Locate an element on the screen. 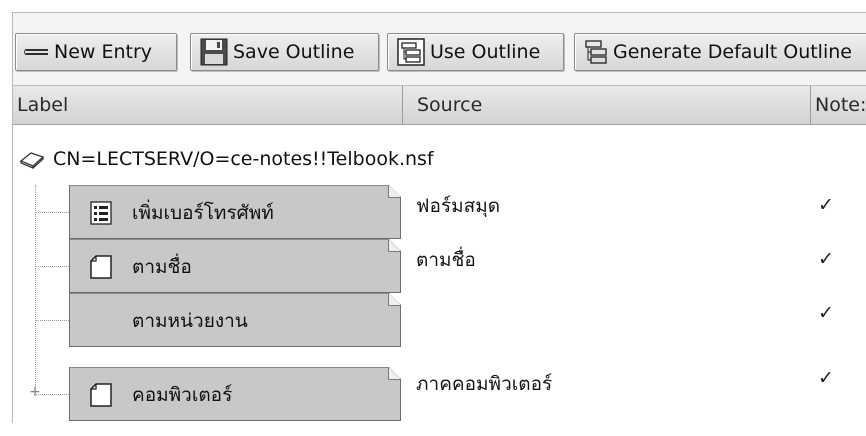  outline-entry-label: เพิ่มเบอร์โทรศัพท์ is located at coordinates (203, 213).